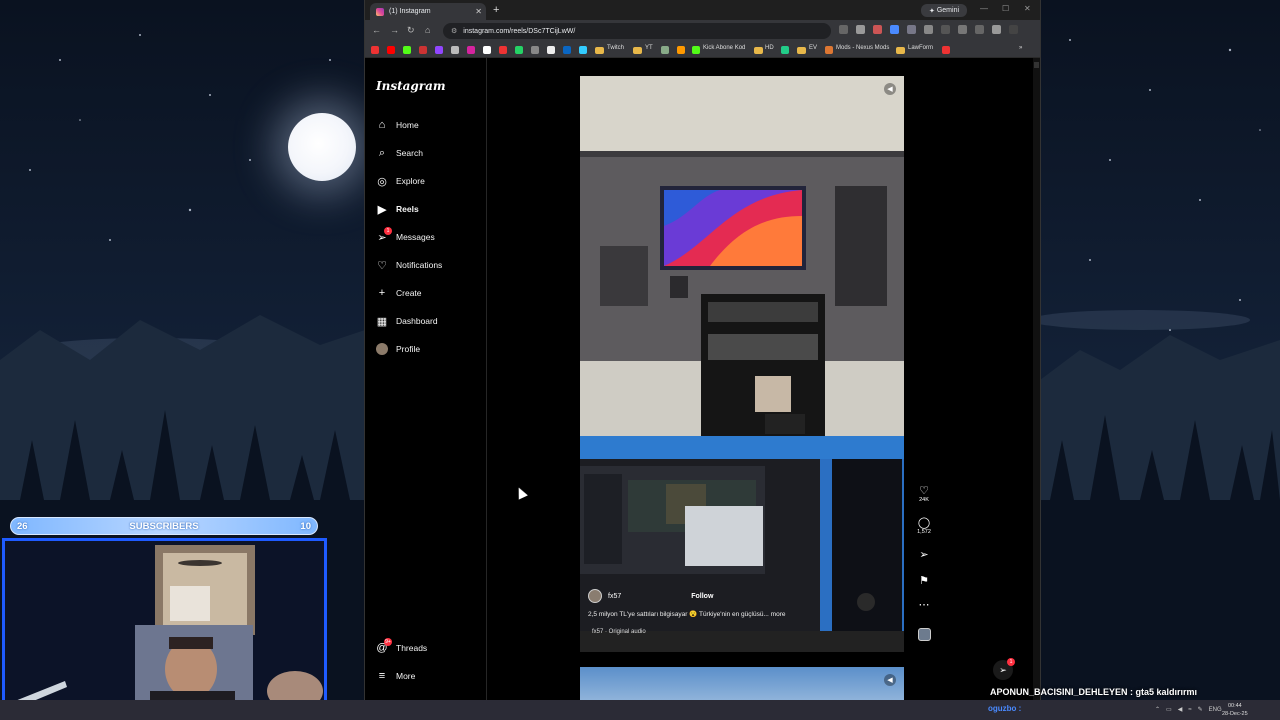 This screenshot has height=720, width=1280. I want to click on bookmark-kick-abone-kod: Kick Abone Kod, so click(724, 48).